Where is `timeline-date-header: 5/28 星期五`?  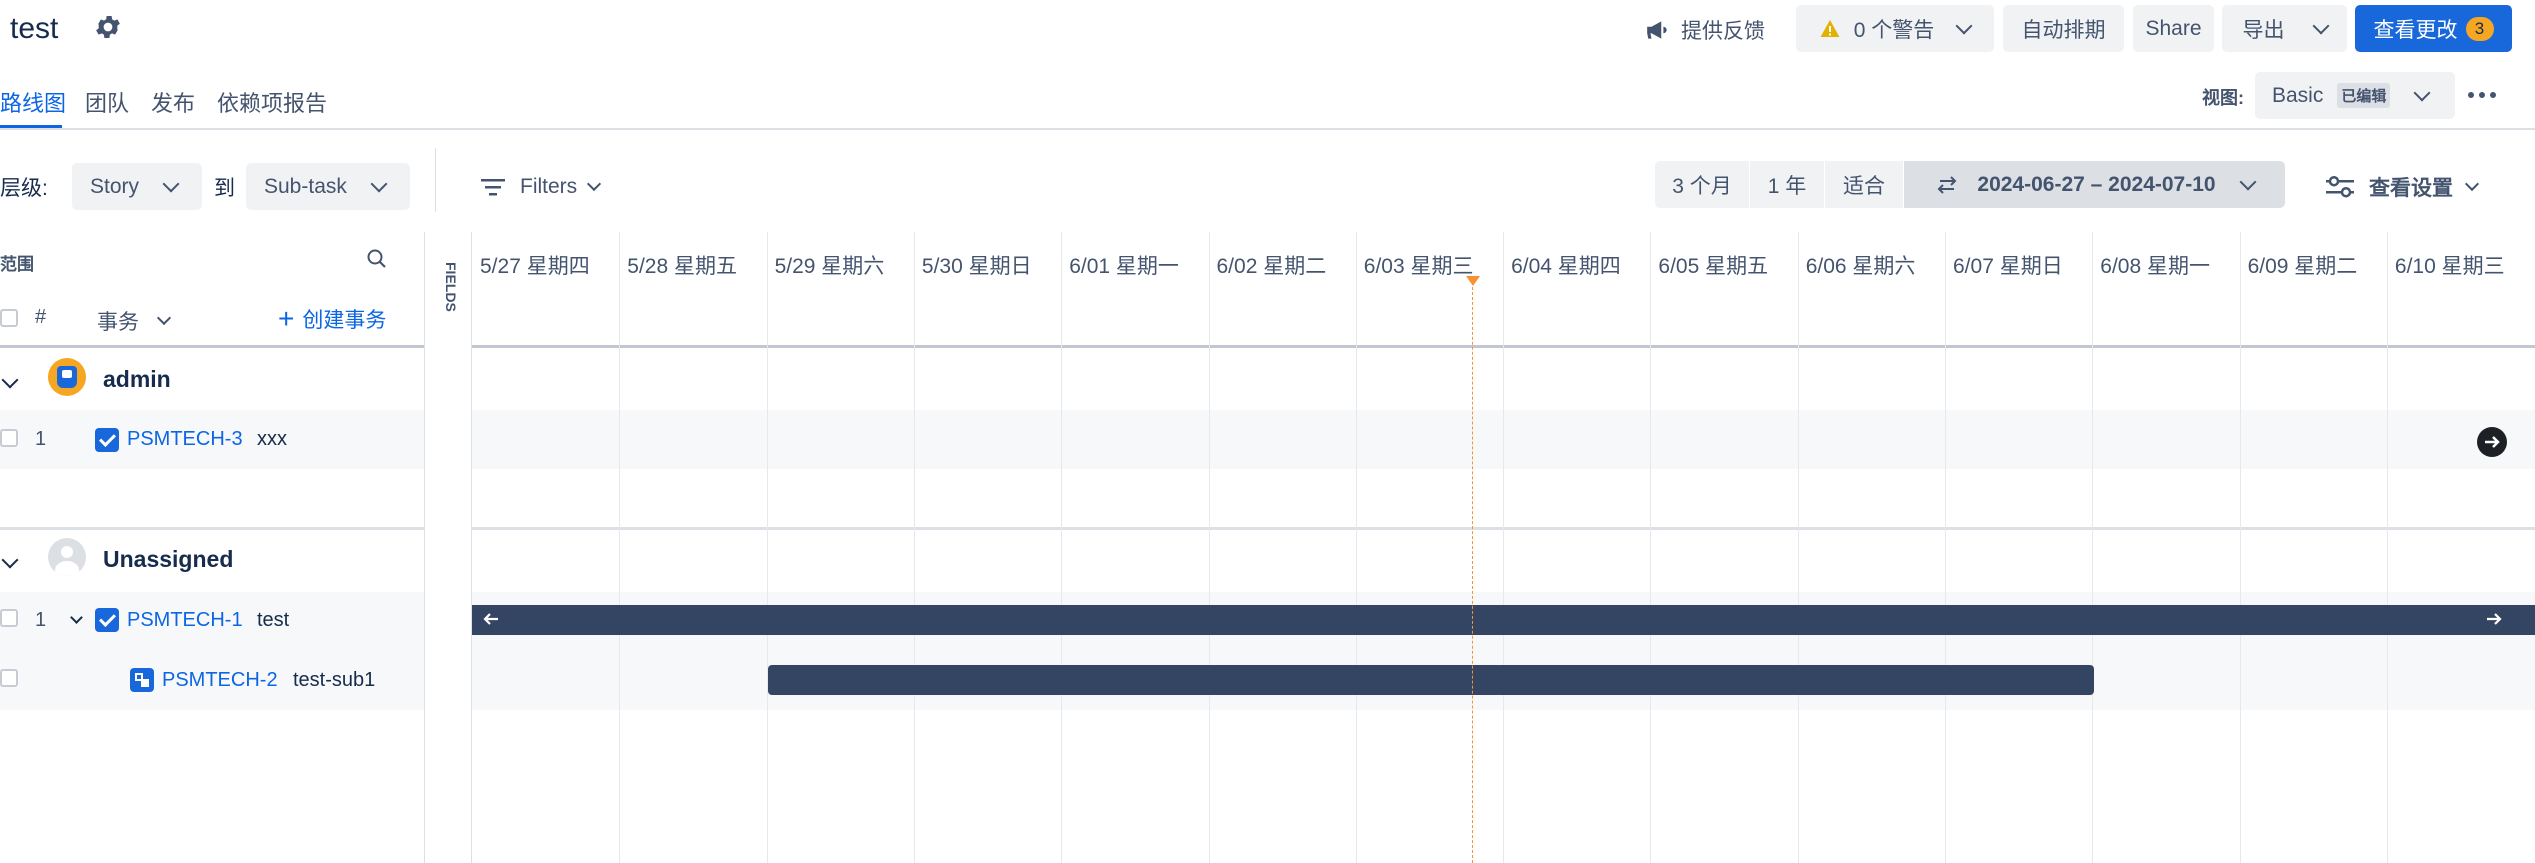
timeline-date-header: 5/28 星期五 is located at coordinates (682, 266).